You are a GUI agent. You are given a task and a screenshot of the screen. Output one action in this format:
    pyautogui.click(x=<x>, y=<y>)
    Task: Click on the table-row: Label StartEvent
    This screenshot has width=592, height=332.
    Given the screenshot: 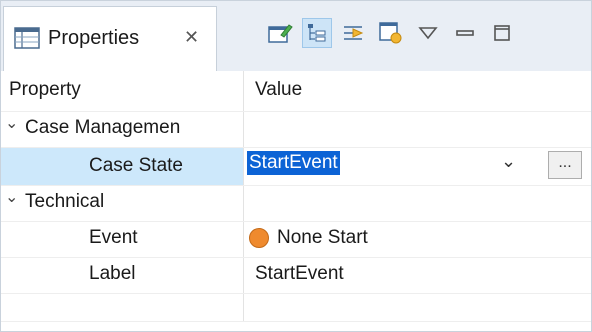 What is the action you would take?
    pyautogui.click(x=296, y=275)
    